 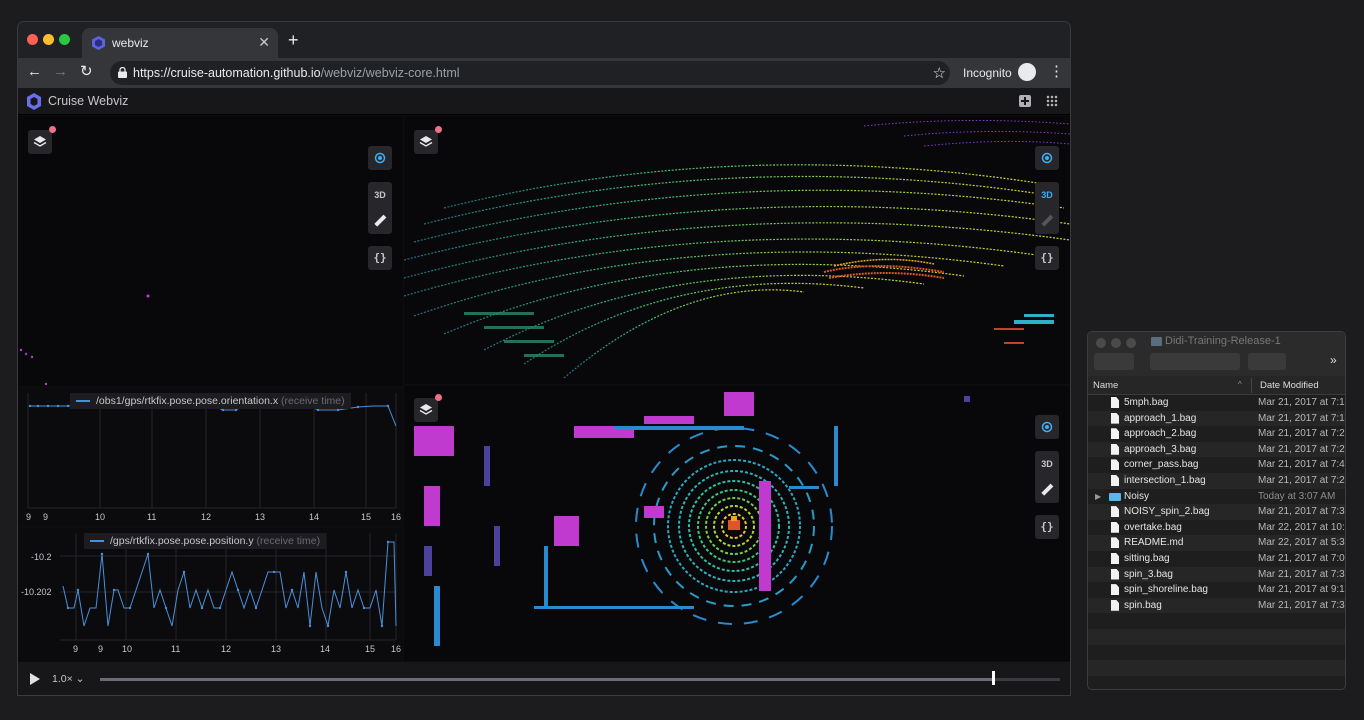 What do you see at coordinates (1301, 558) in the screenshot?
I see `file-date: Mar 21, 2017 at 7:0` at bounding box center [1301, 558].